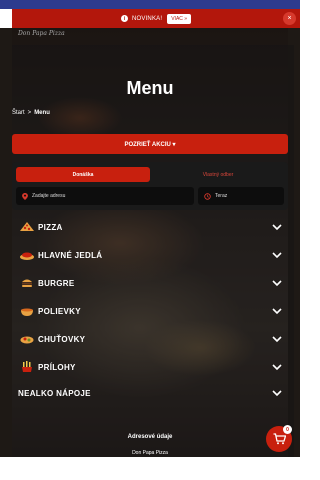 This screenshot has height=480, width=320. Describe the element at coordinates (27, 255) in the screenshot. I see `main-dish-icon` at that location.